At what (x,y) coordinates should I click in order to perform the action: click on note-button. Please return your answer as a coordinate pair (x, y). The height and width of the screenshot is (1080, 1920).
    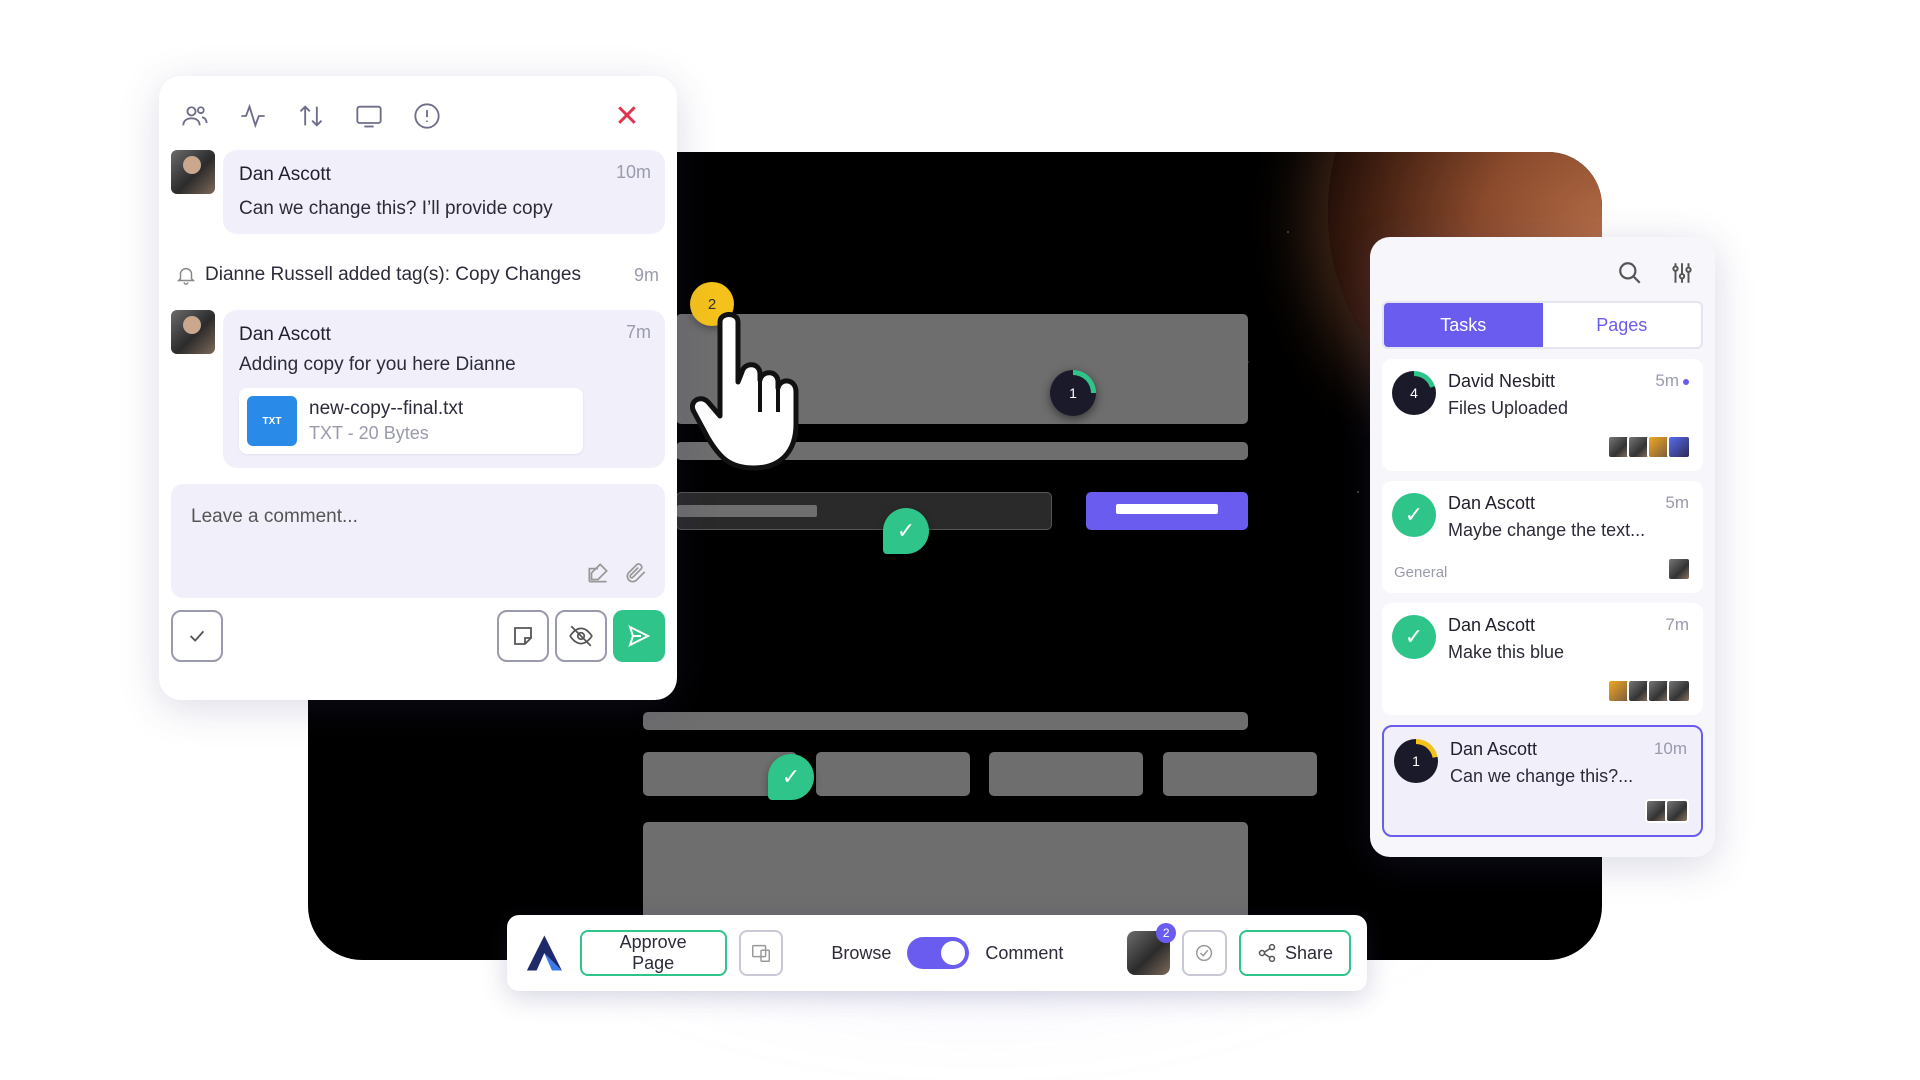
    Looking at the image, I should click on (523, 636).